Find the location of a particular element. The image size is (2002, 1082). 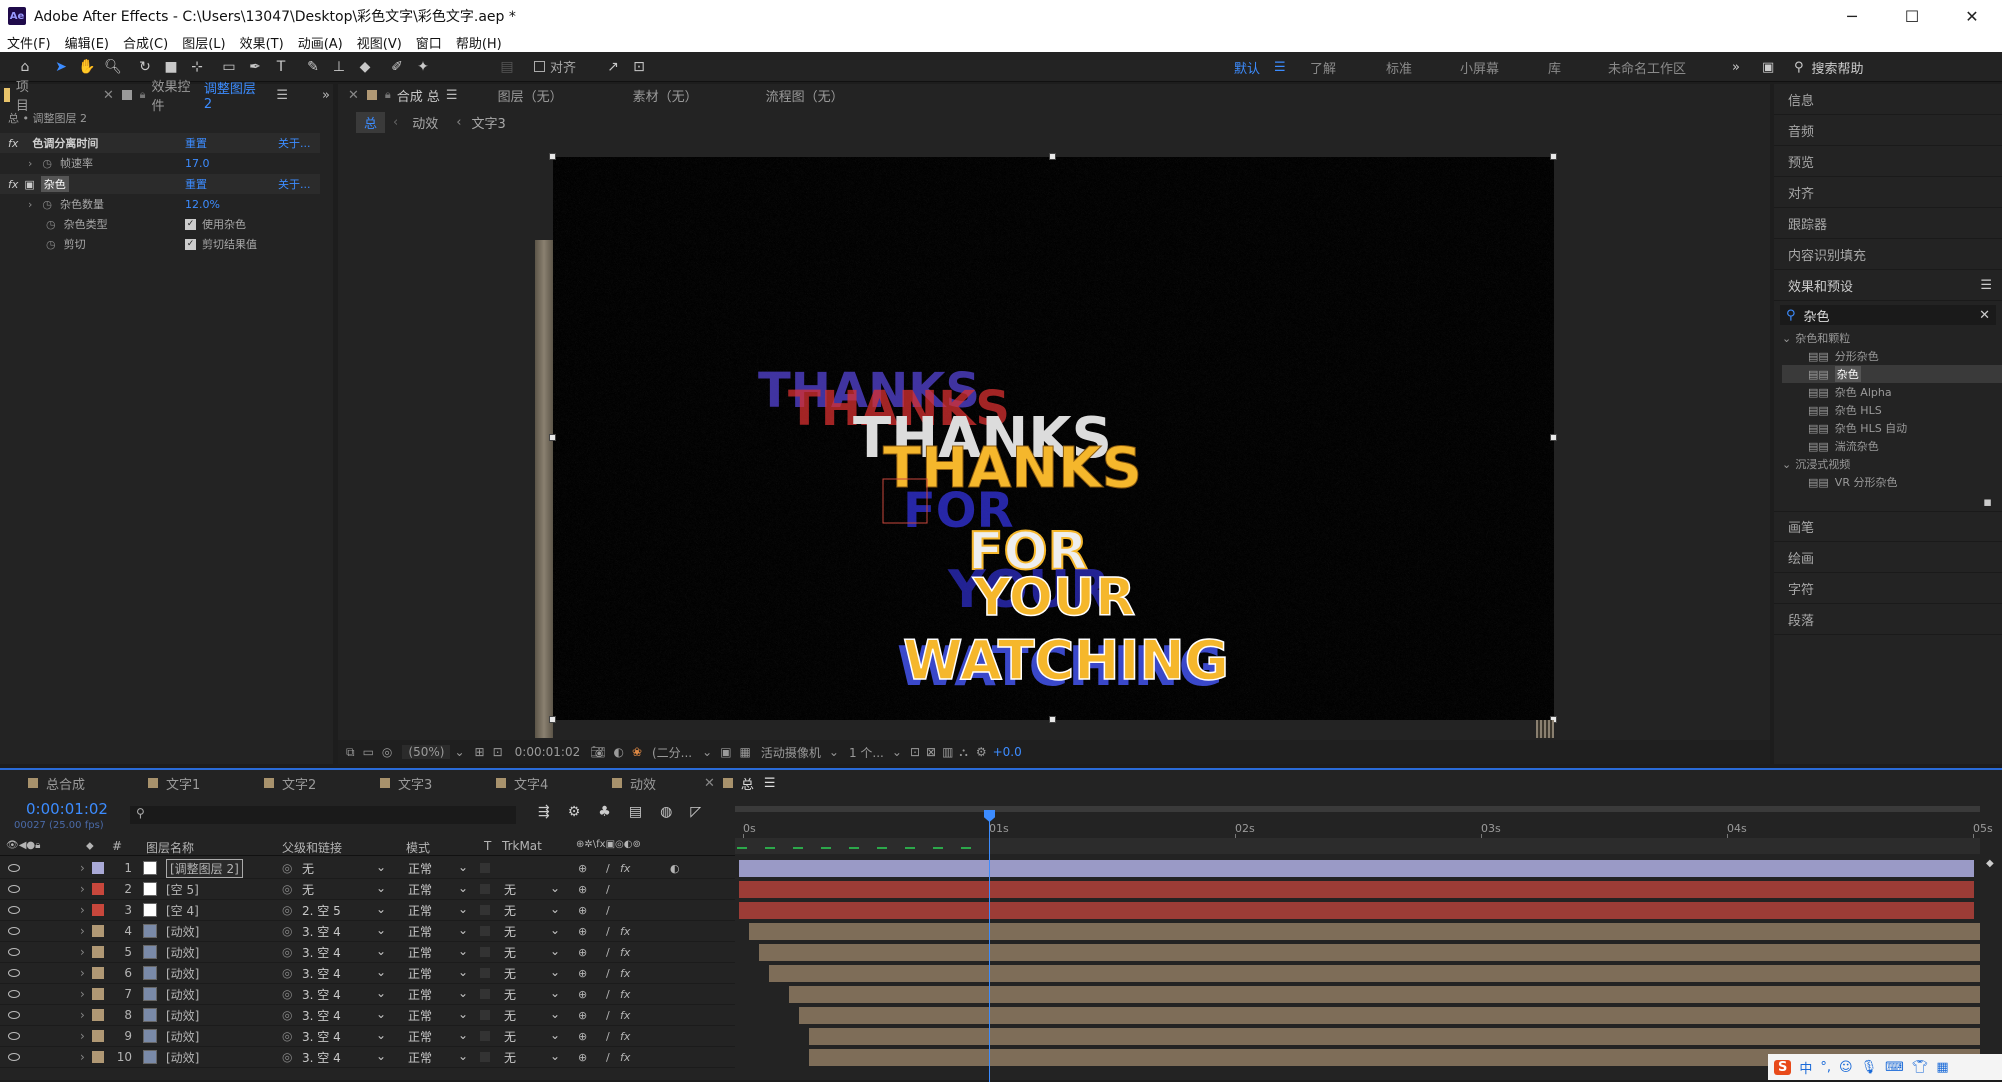

fx-item: ▤▤ 杂色 Alpha is located at coordinates (1892, 392).